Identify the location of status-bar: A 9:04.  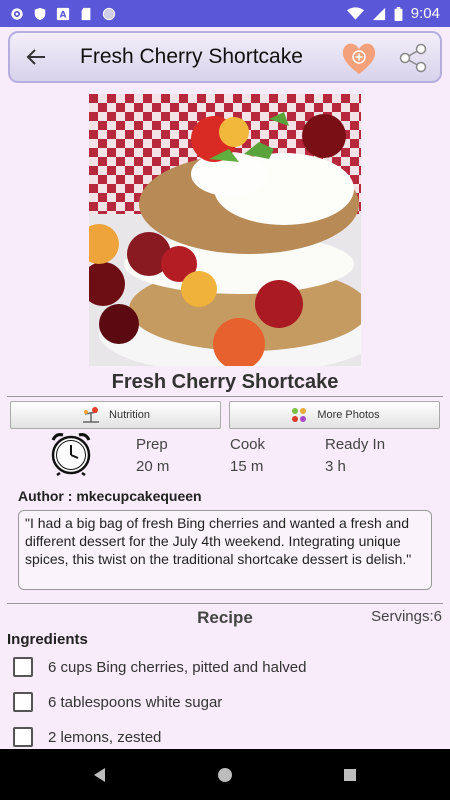
(225, 13).